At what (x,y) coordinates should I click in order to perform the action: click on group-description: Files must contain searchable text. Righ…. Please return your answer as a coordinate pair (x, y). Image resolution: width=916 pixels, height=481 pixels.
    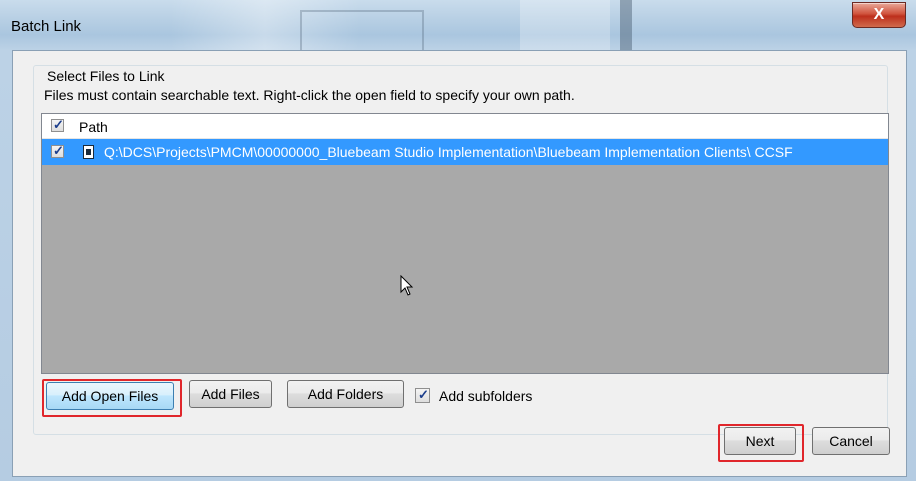
    Looking at the image, I should click on (309, 95).